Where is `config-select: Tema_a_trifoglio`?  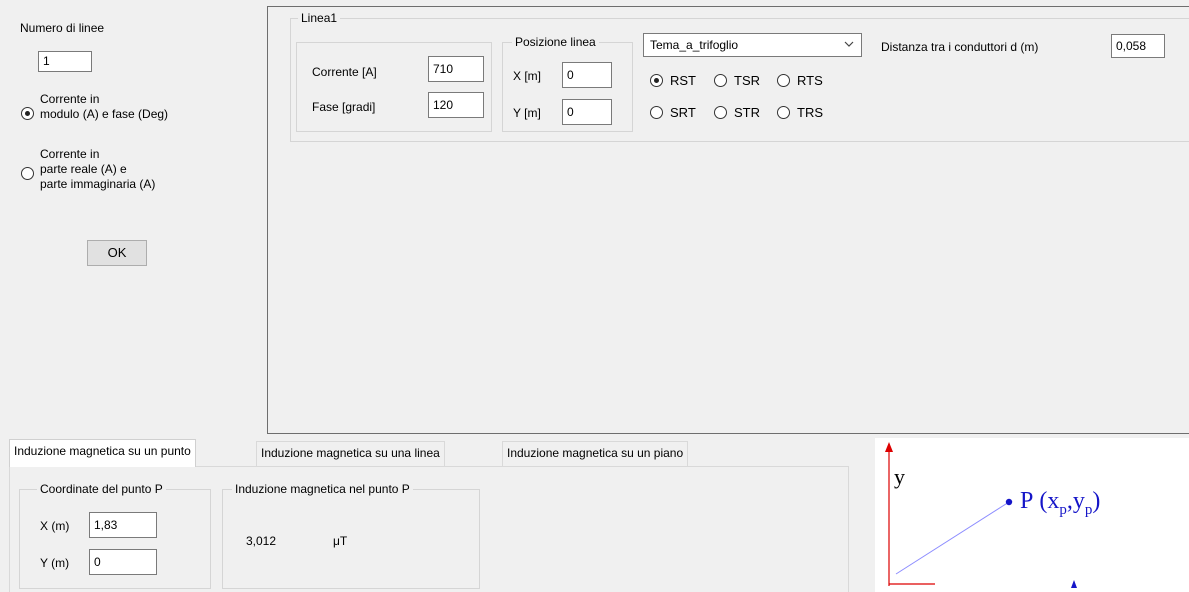 config-select: Tema_a_trifoglio is located at coordinates (752, 45).